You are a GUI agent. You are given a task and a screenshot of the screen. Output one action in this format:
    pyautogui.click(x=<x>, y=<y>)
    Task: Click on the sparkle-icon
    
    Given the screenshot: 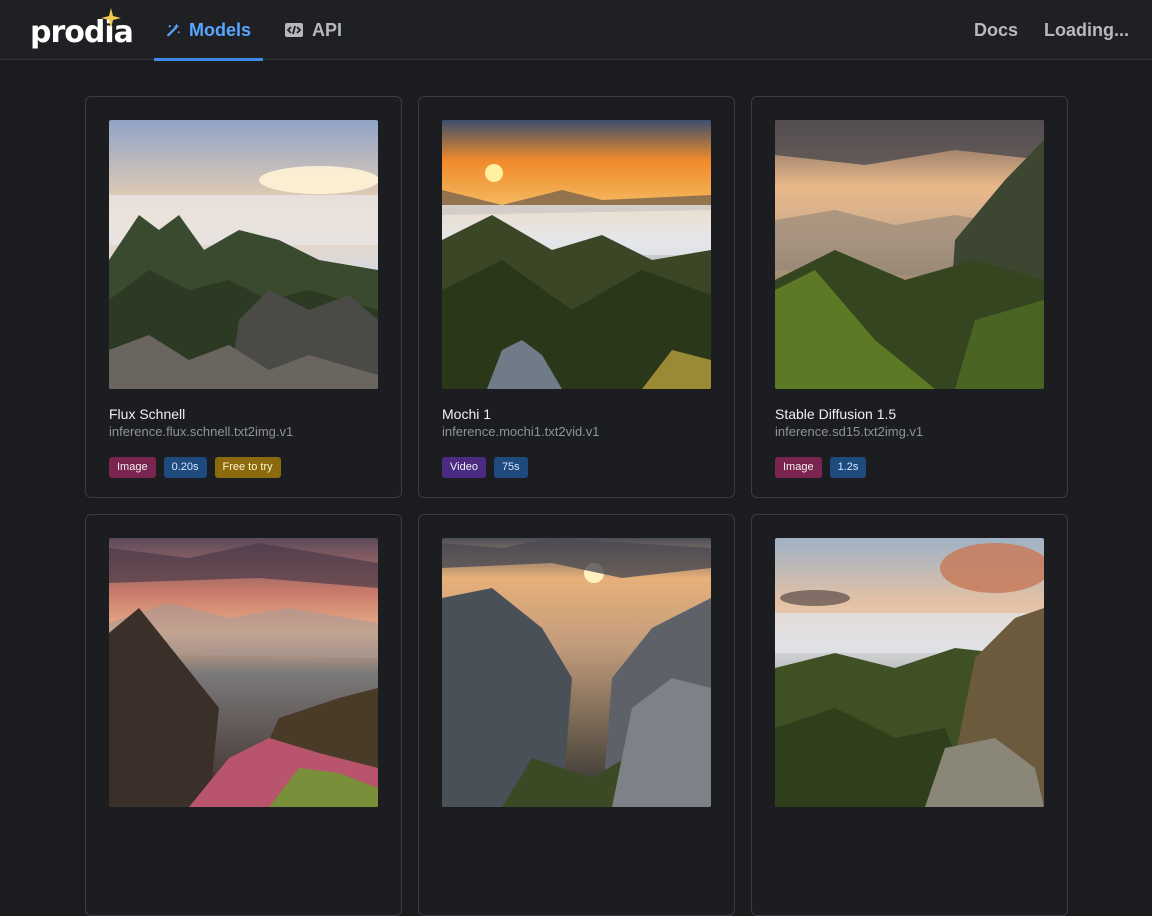 What is the action you would take?
    pyautogui.click(x=111, y=18)
    